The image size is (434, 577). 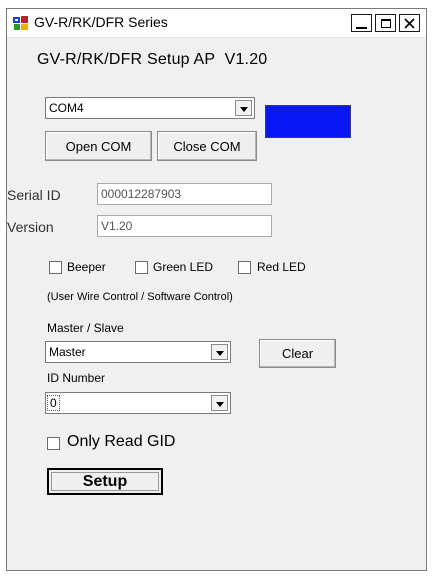 What do you see at coordinates (140, 297) in the screenshot?
I see `control-note: (User Wire Control / Software Control)` at bounding box center [140, 297].